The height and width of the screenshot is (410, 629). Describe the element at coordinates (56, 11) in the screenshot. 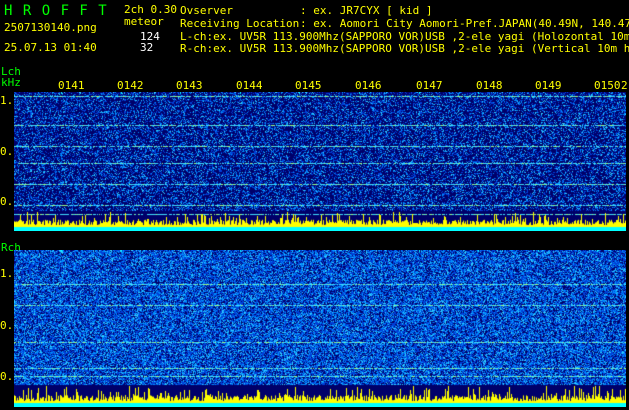

I see `app-title: H R O F F T` at that location.